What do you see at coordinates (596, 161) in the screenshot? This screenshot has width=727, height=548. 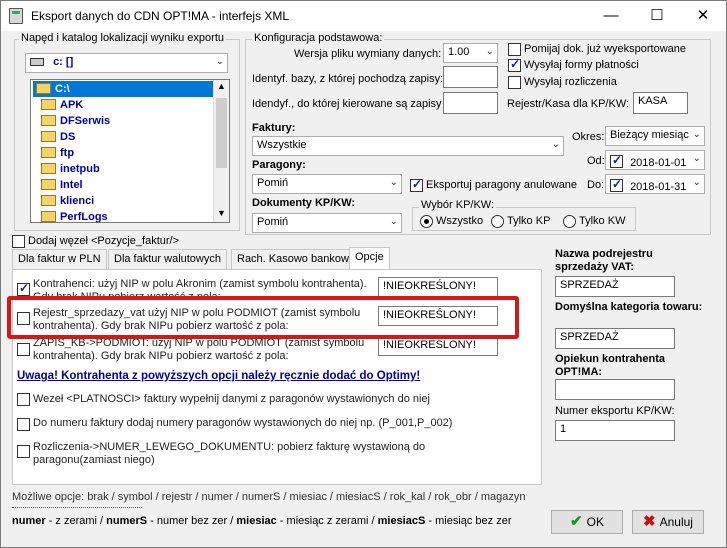 I see `from-label: Od:` at bounding box center [596, 161].